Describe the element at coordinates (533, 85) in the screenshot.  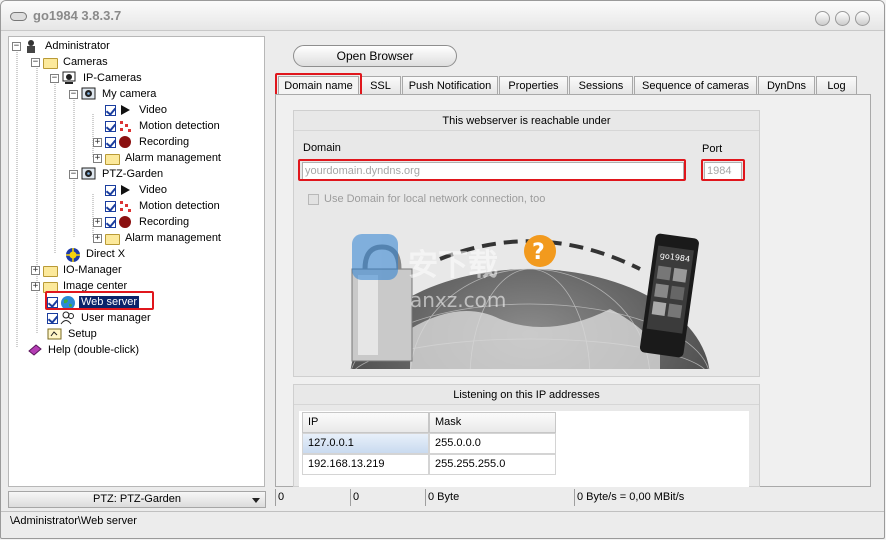
I see `tab-properties: Properties` at that location.